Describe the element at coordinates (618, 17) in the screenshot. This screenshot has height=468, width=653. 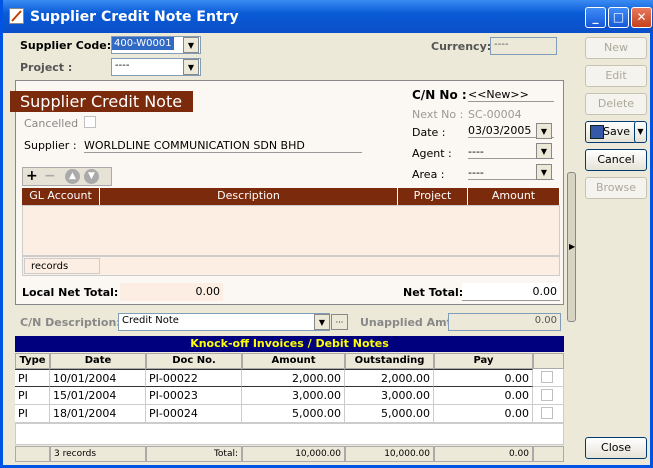
I see `maximize-button: □` at that location.